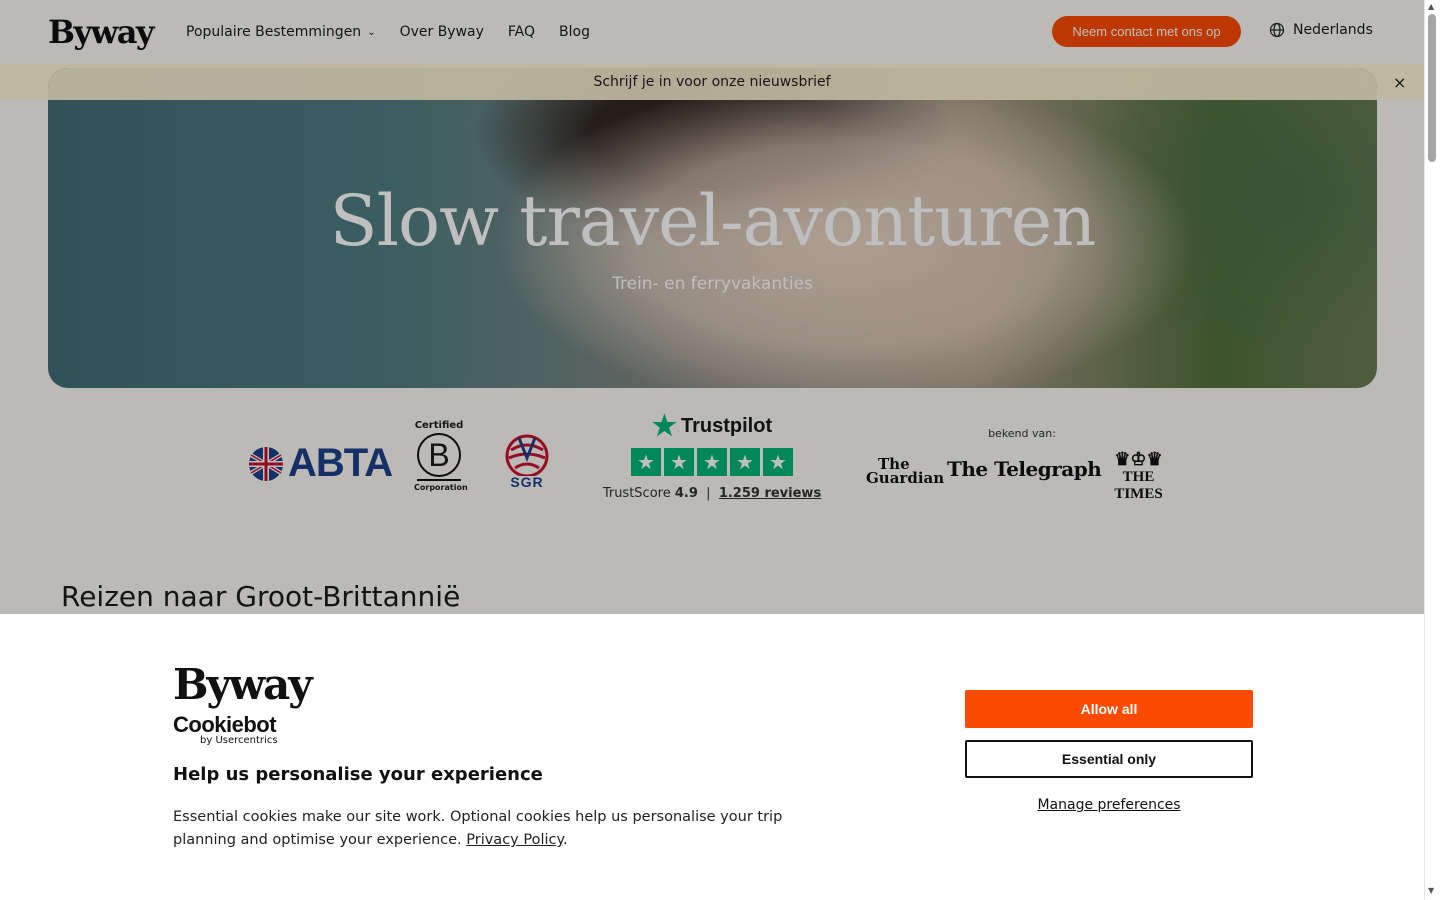 Image resolution: width=1440 pixels, height=900 pixels. What do you see at coordinates (514, 840) in the screenshot?
I see `privacy-policy-link: Privacy Policy` at bounding box center [514, 840].